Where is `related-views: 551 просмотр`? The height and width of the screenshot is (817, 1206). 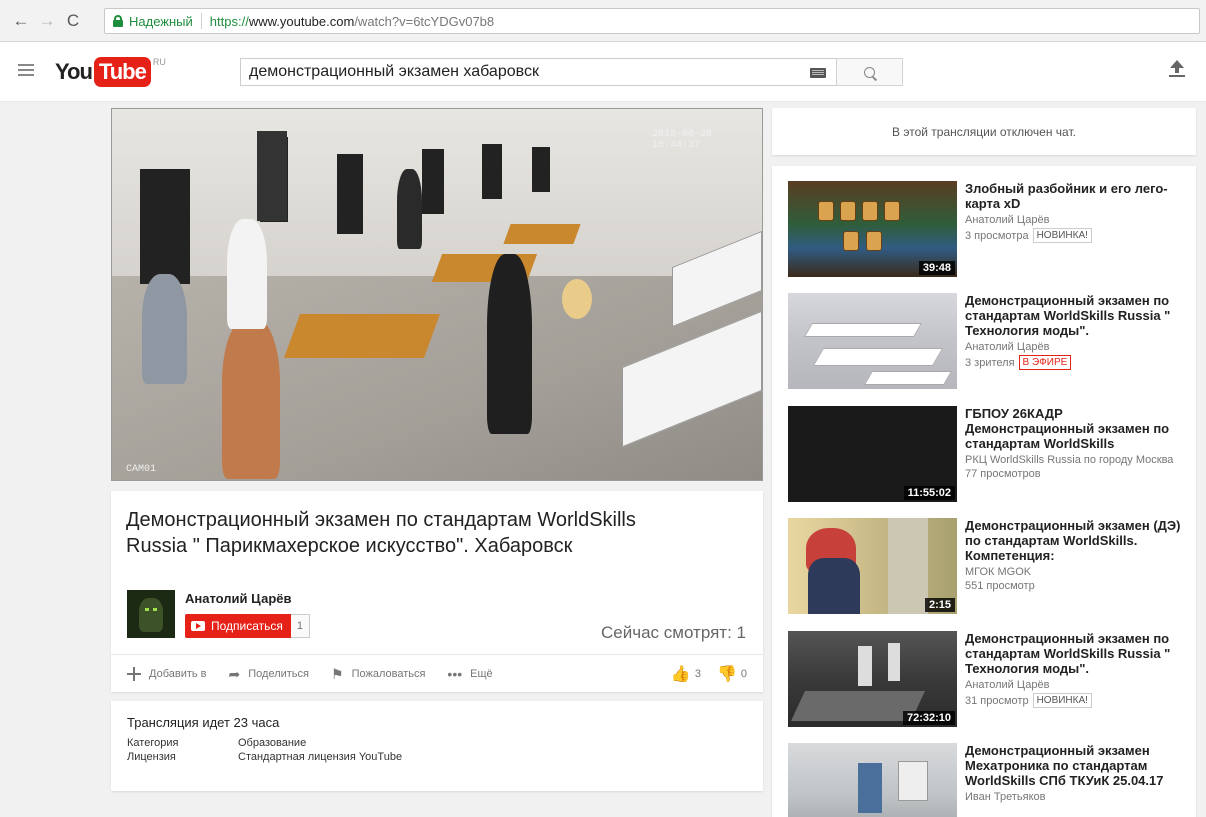
related-views: 551 просмотр is located at coordinates (1000, 586).